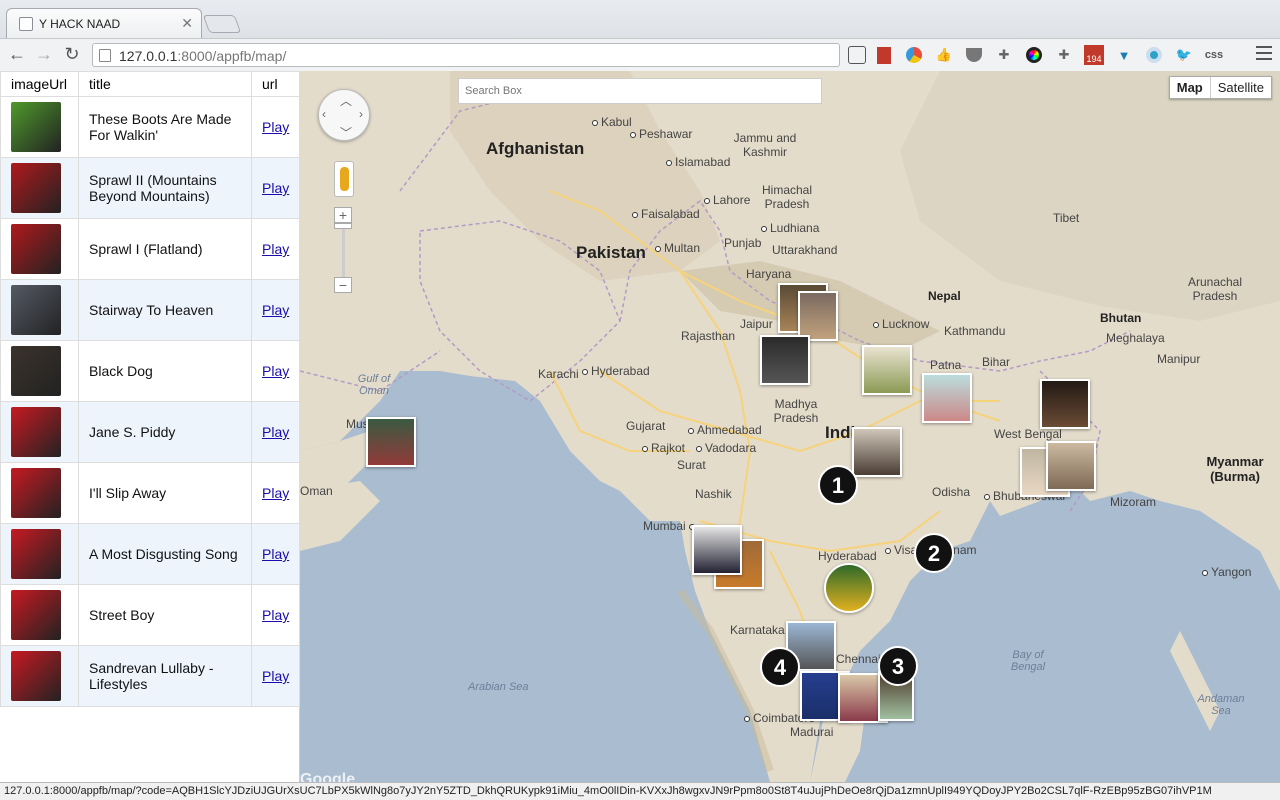 The height and width of the screenshot is (800, 1280). Describe the element at coordinates (857, 55) in the screenshot. I see `capture-icon` at that location.